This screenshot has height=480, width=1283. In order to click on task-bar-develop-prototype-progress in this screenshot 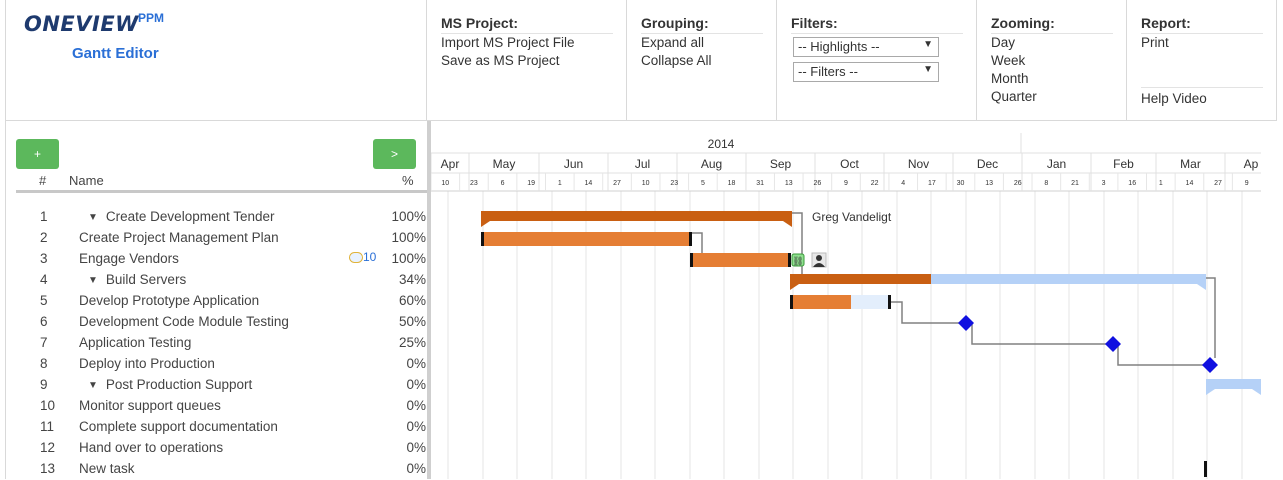, I will do `click(820, 302)`.